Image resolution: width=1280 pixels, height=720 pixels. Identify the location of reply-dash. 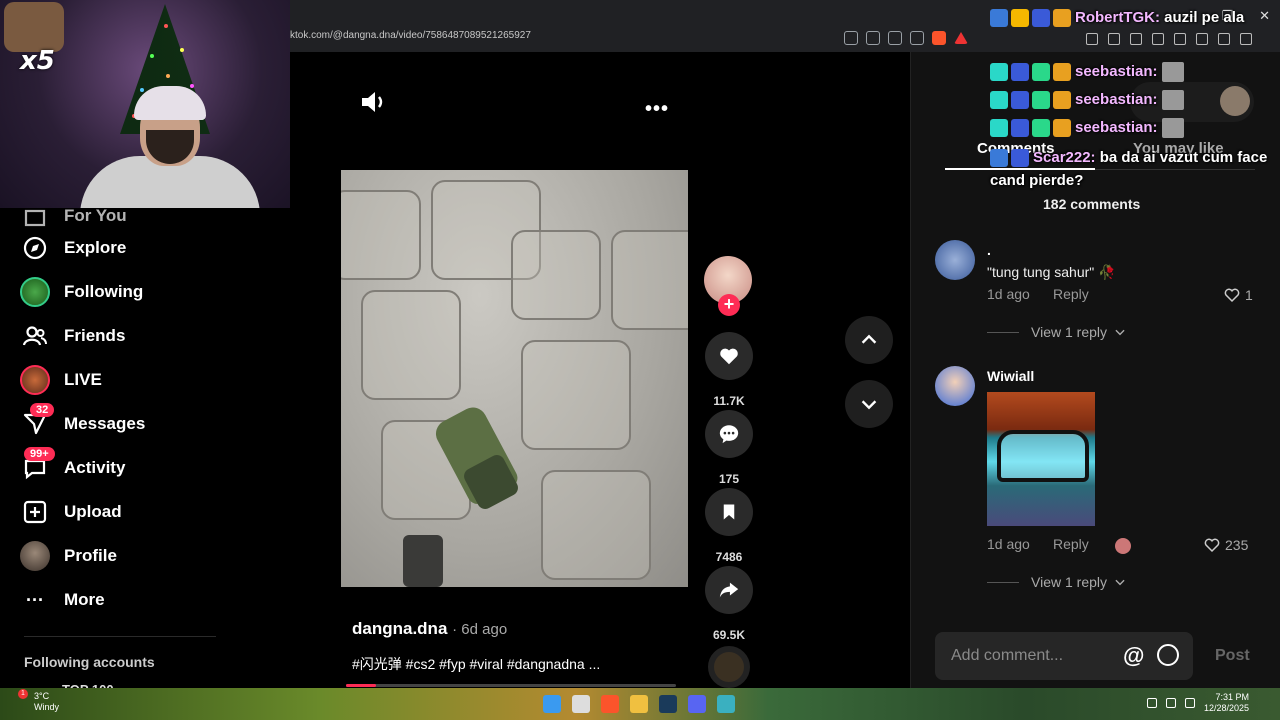
(1003, 582).